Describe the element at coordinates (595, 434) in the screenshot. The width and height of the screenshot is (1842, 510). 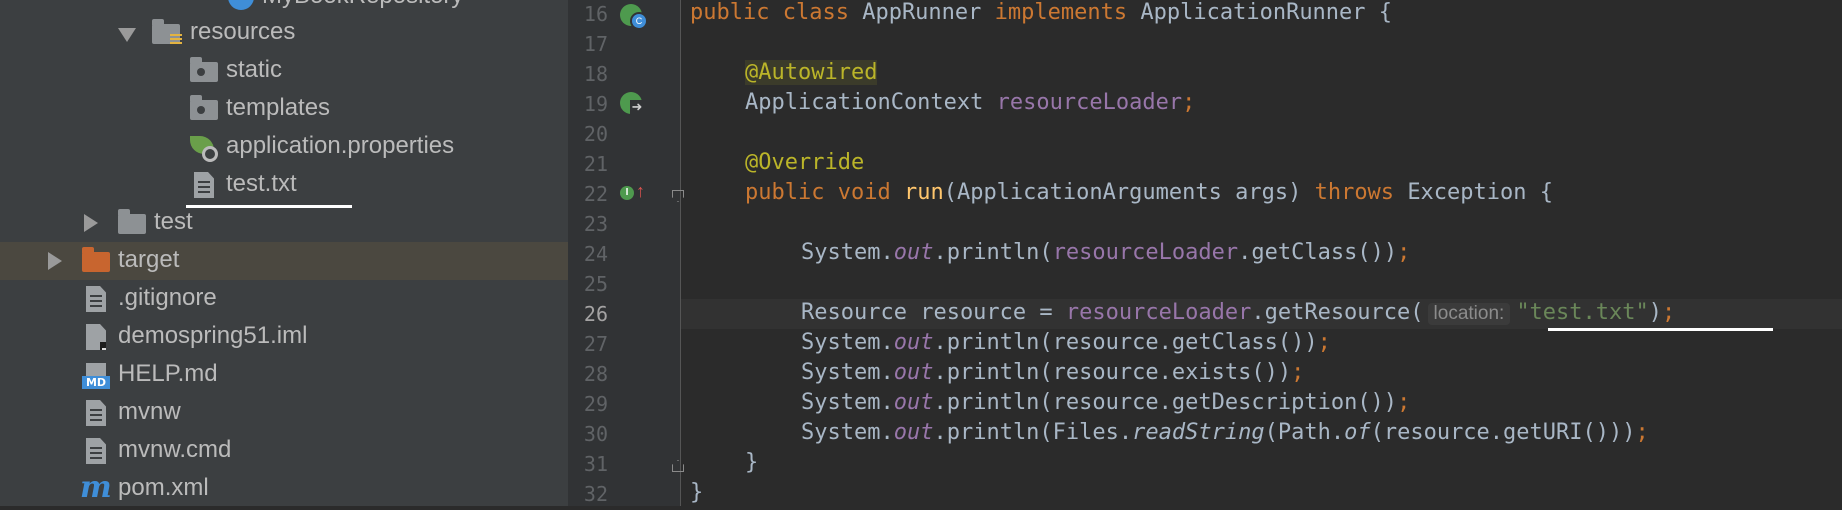
I see `line-number: 30` at that location.